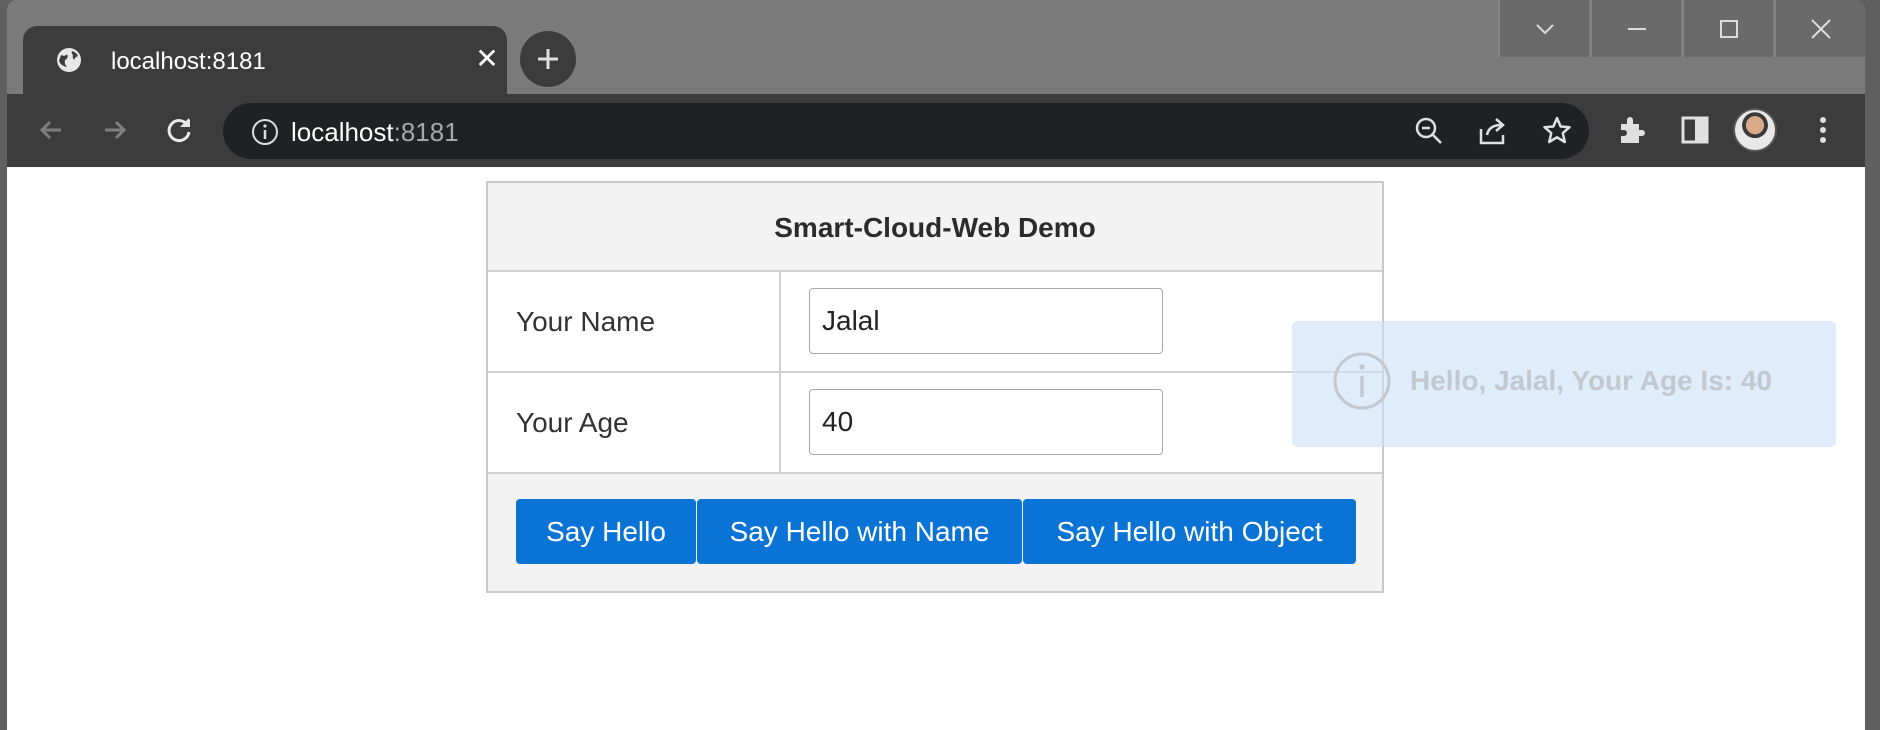 The image size is (1880, 730). I want to click on reload-button, so click(179, 130).